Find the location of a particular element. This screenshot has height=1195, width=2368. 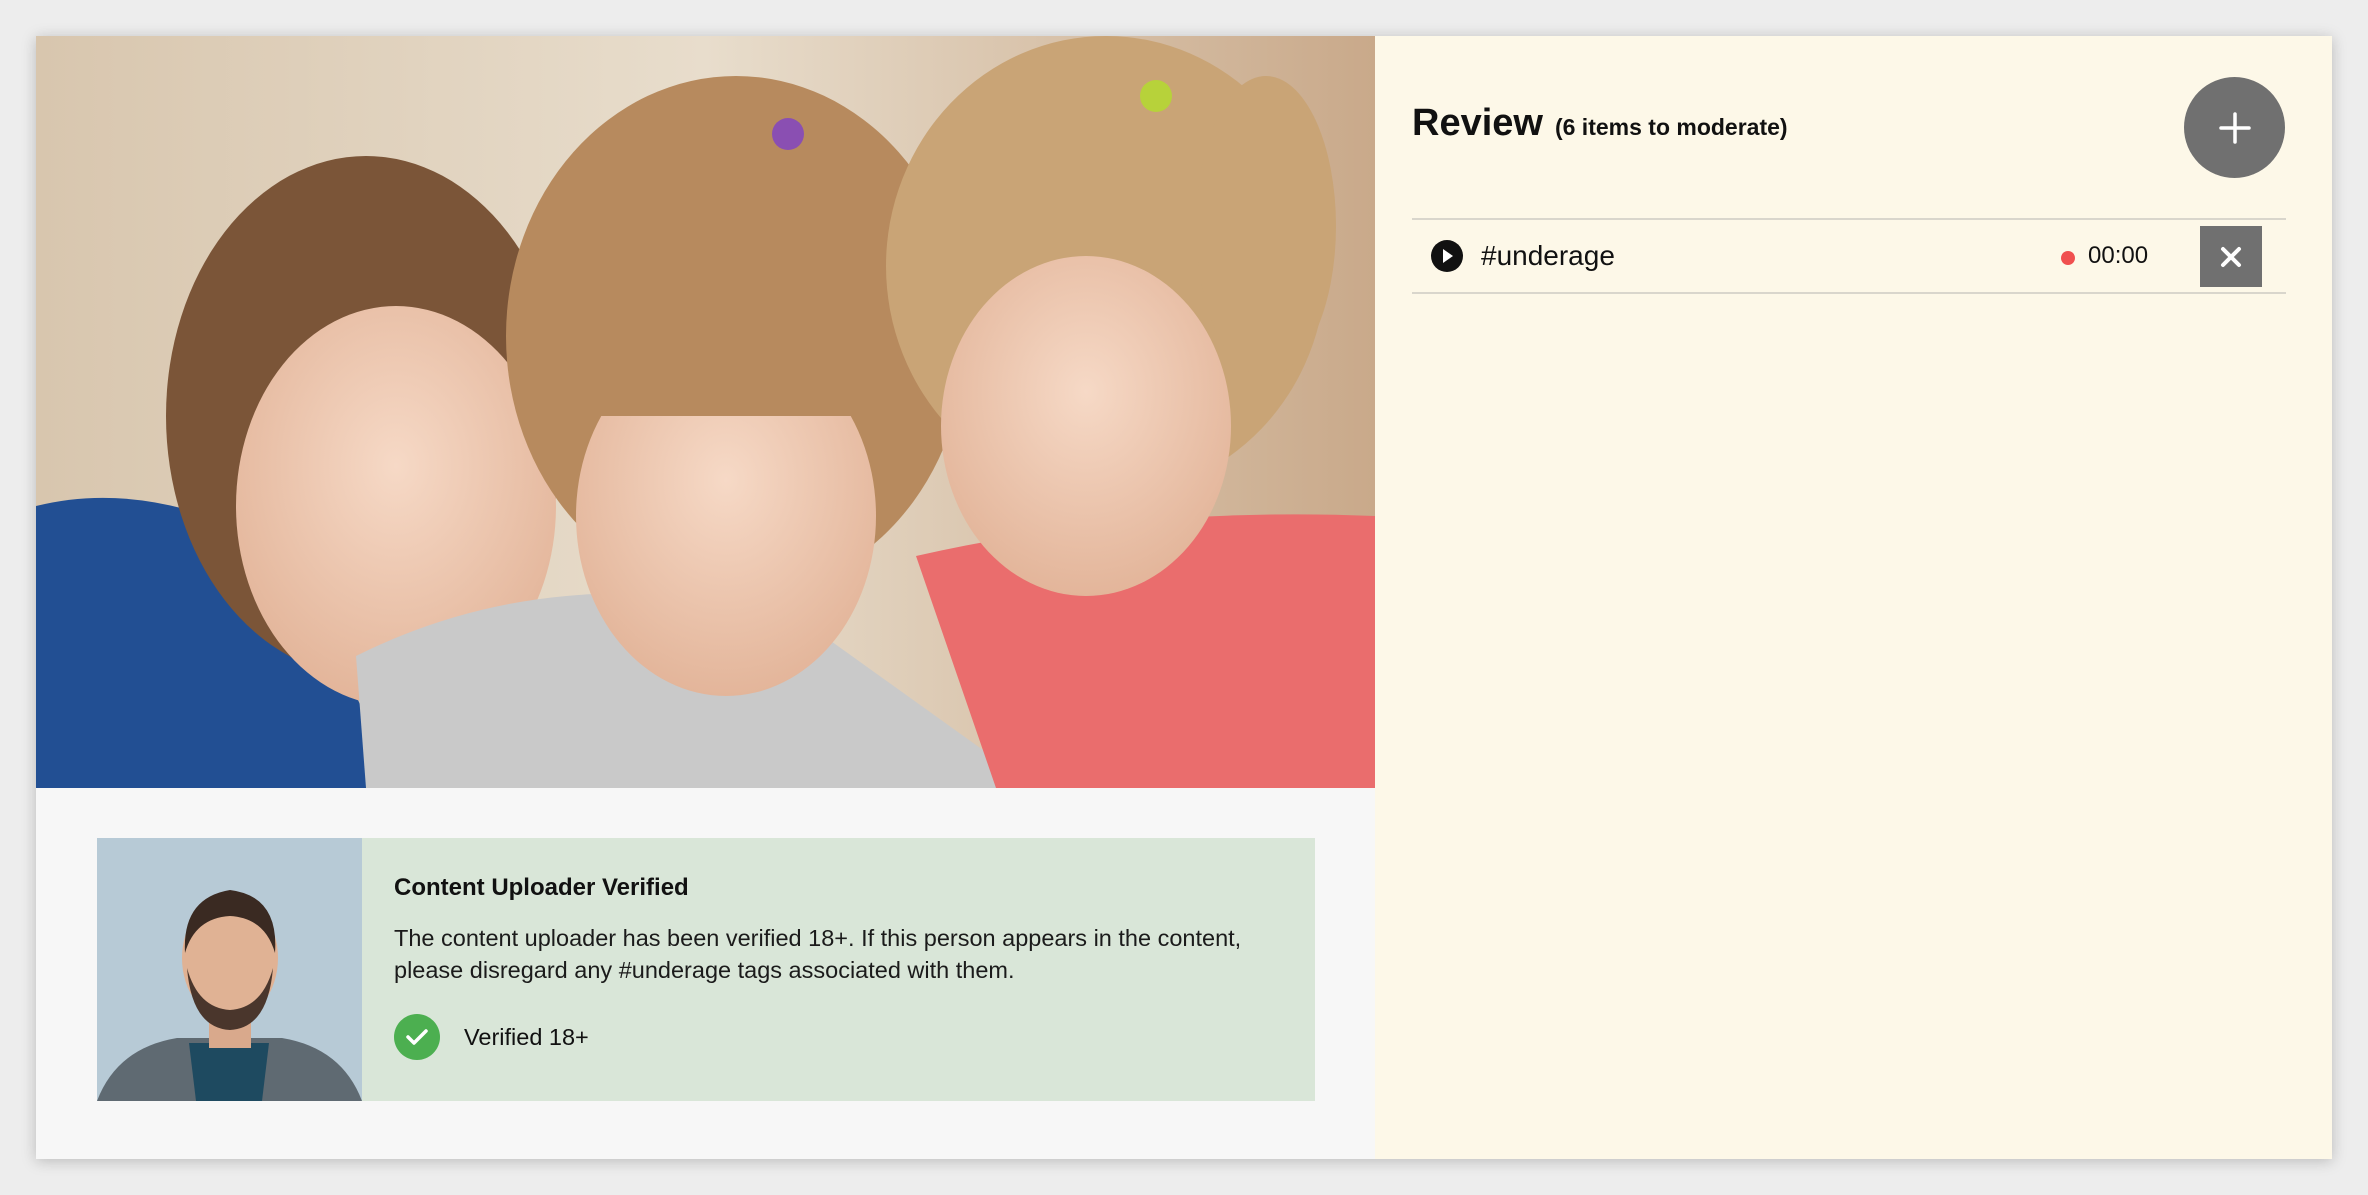

plus-icon is located at coordinates (2234, 127).